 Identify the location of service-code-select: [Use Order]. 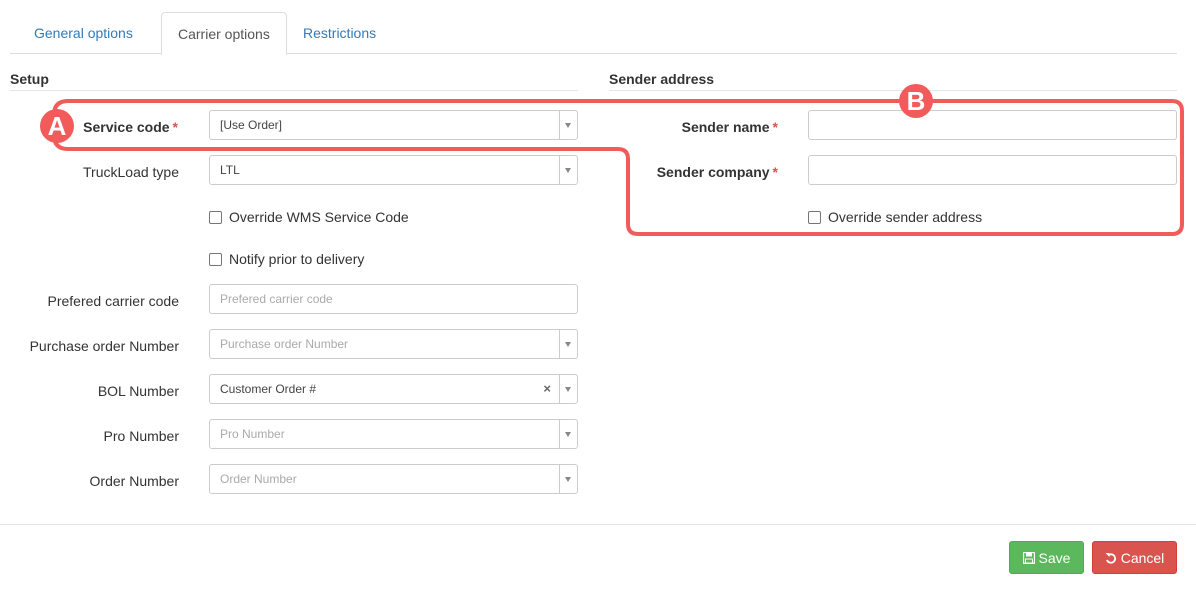
(393, 125).